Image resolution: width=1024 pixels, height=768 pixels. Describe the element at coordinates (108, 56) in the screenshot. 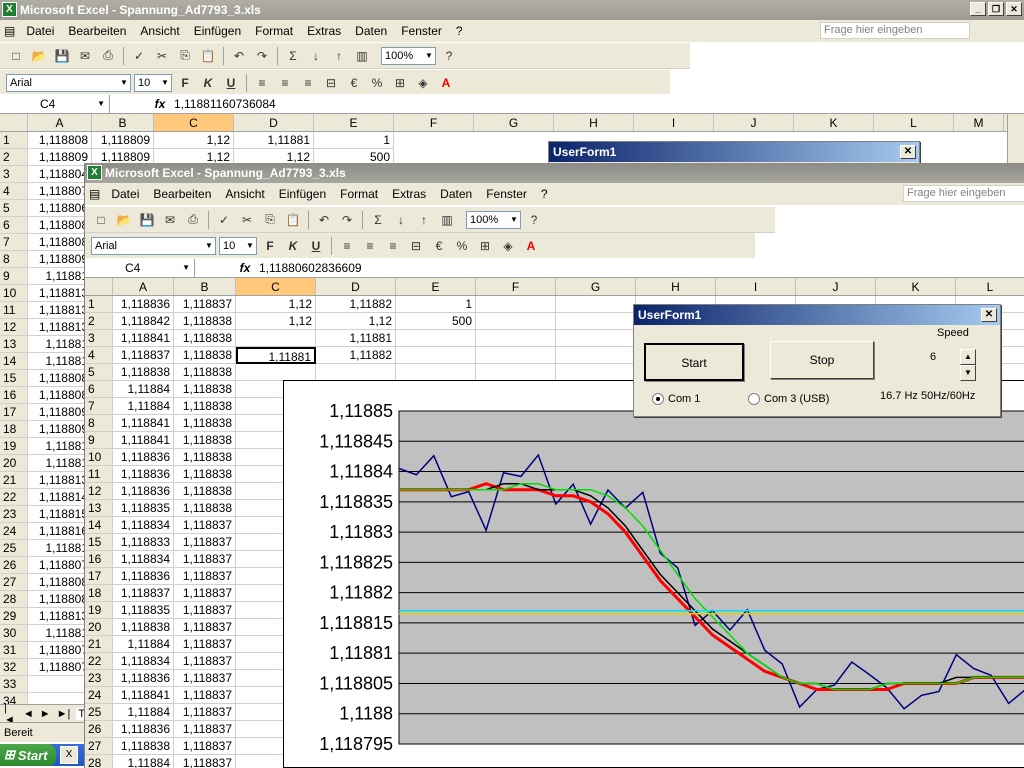

I see `print-icon: ⎙` at that location.